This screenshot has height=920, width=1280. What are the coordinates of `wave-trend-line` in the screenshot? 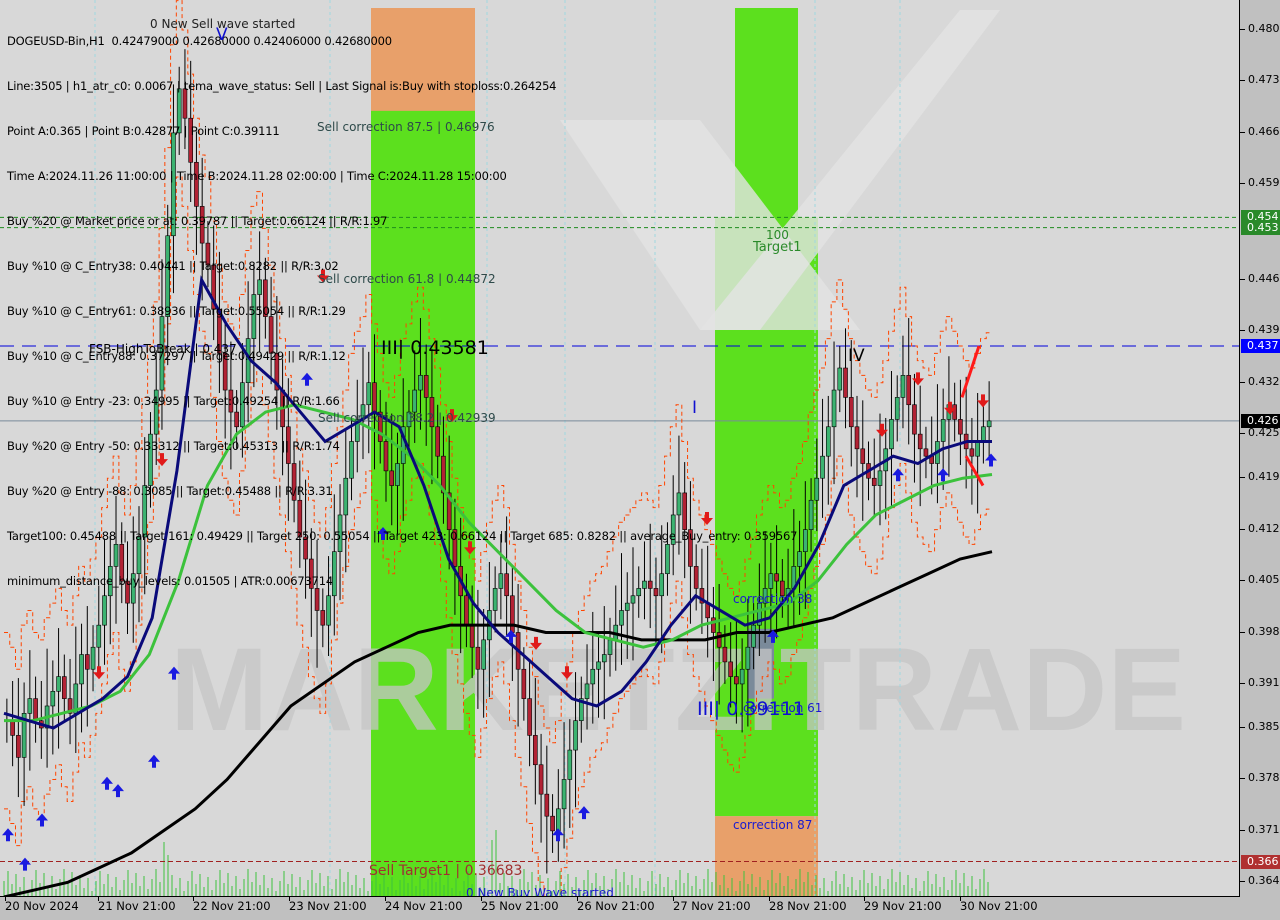 It's located at (974, 471).